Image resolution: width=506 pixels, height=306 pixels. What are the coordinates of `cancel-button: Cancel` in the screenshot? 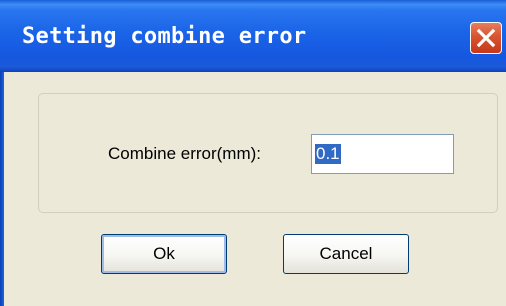 It's located at (346, 254).